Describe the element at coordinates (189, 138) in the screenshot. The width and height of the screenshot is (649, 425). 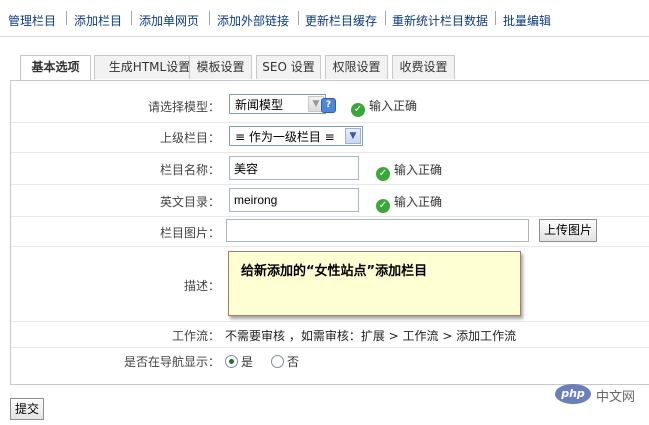
I see `parent-label: 上级栏目：` at that location.